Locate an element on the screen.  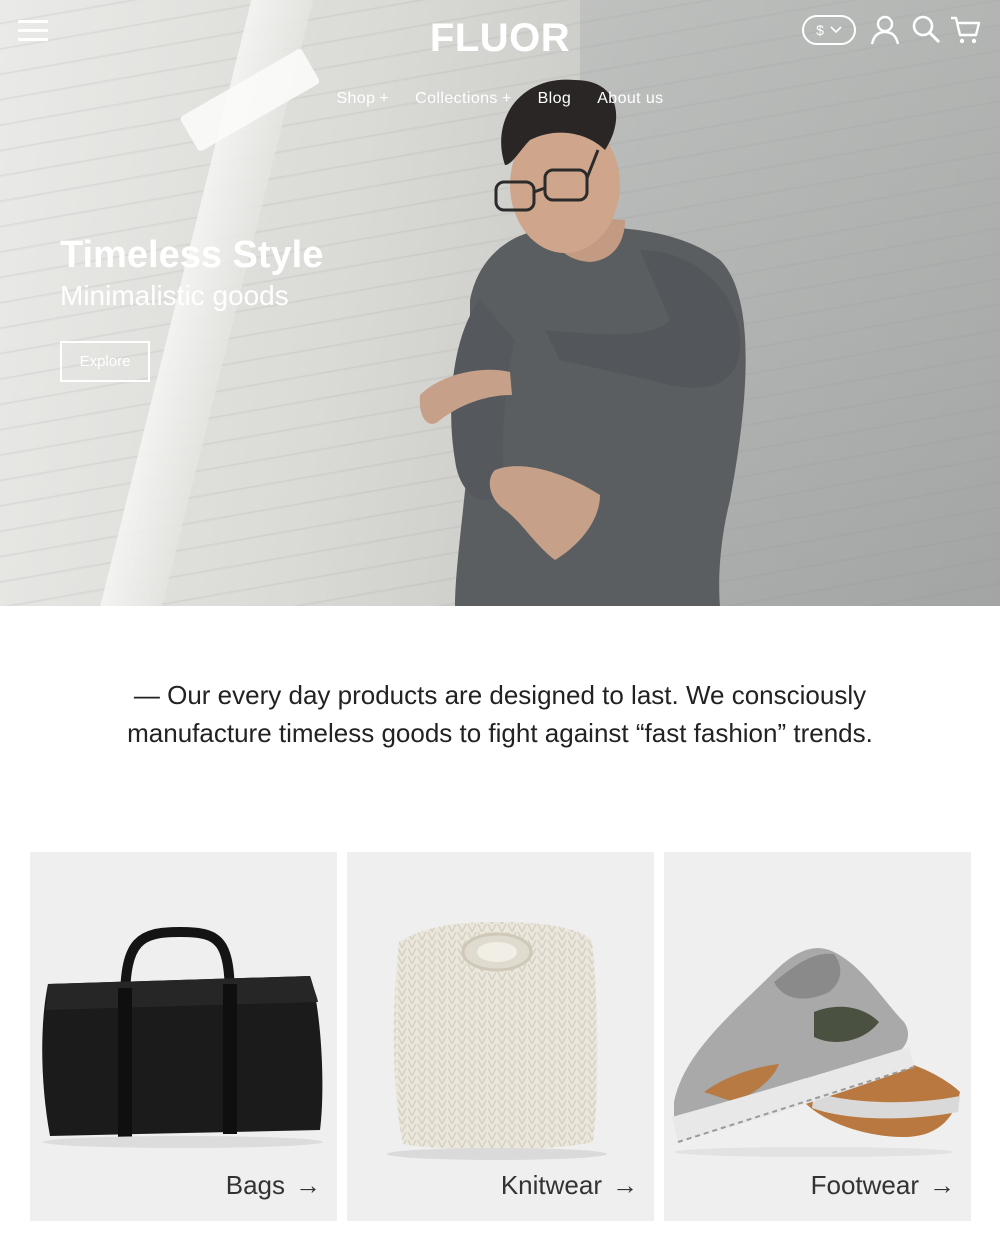
category-label: Knitwear → is located at coordinates (569, 1185).